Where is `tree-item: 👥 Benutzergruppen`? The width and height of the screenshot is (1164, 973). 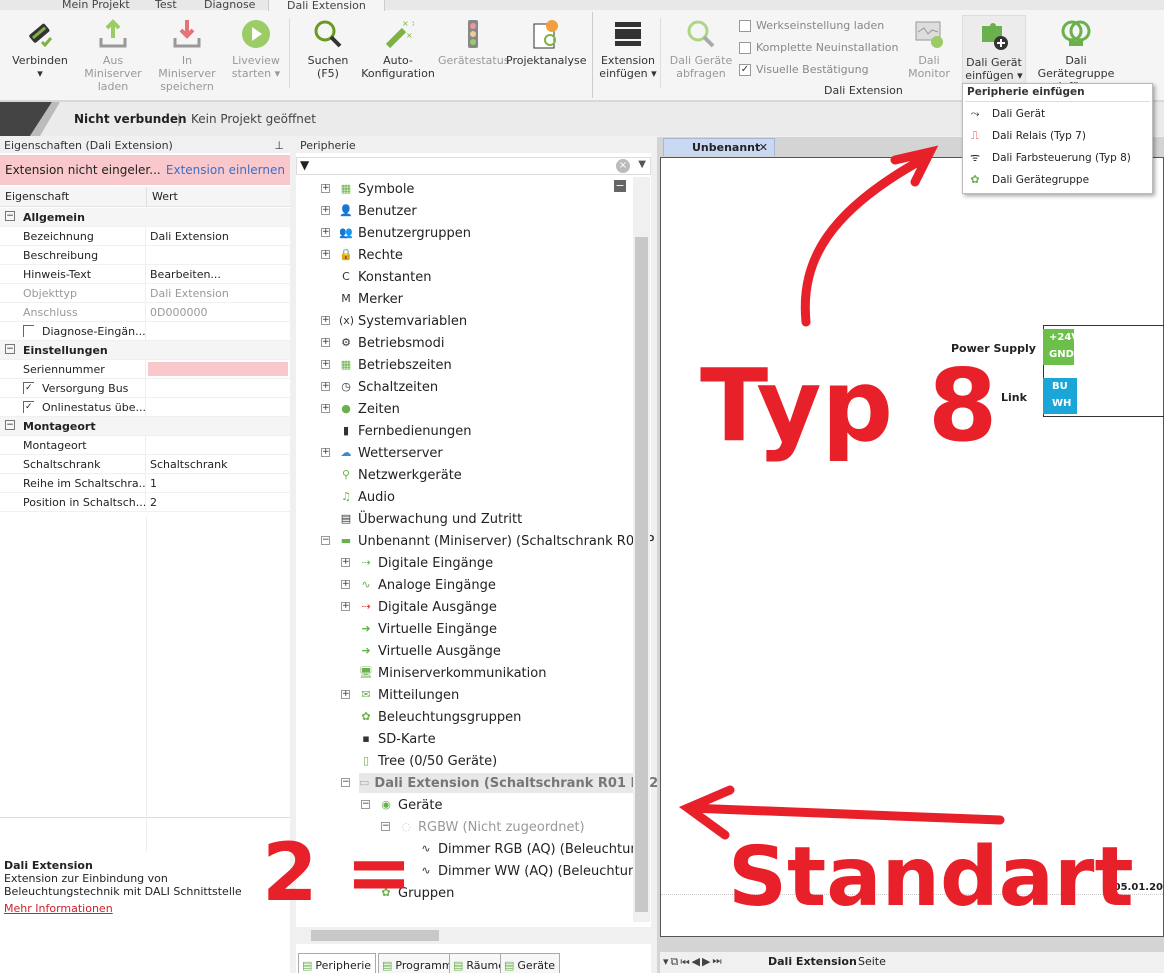 tree-item: 👥 Benutzergruppen is located at coordinates (405, 233).